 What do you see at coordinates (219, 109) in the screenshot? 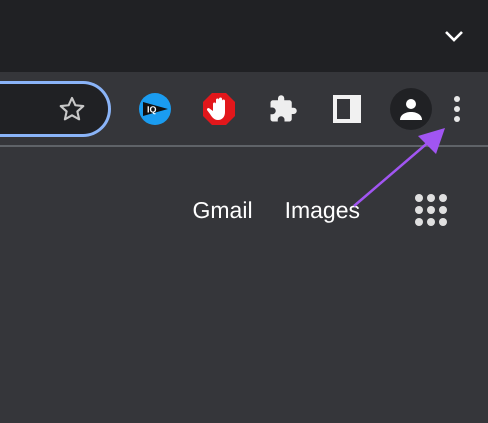
I see `stop-hand-icon` at bounding box center [219, 109].